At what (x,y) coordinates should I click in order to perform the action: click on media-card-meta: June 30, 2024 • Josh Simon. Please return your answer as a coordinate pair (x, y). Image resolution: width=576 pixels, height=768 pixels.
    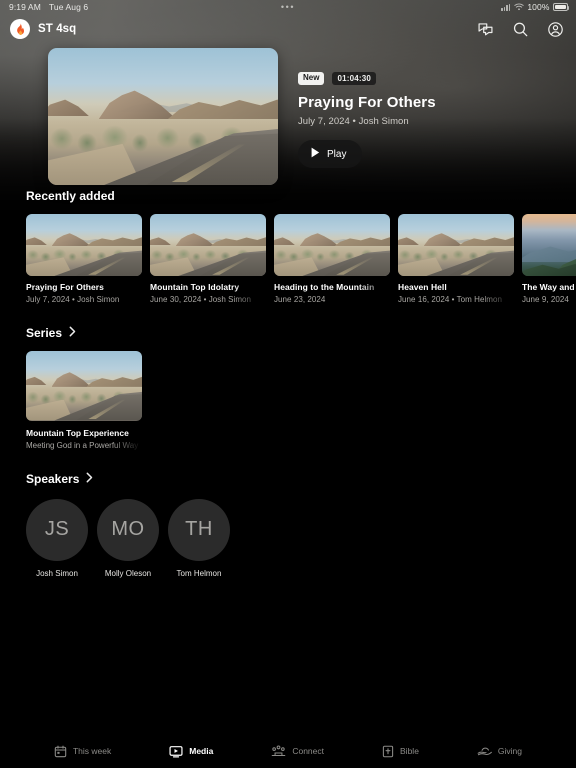
    Looking at the image, I should click on (201, 299).